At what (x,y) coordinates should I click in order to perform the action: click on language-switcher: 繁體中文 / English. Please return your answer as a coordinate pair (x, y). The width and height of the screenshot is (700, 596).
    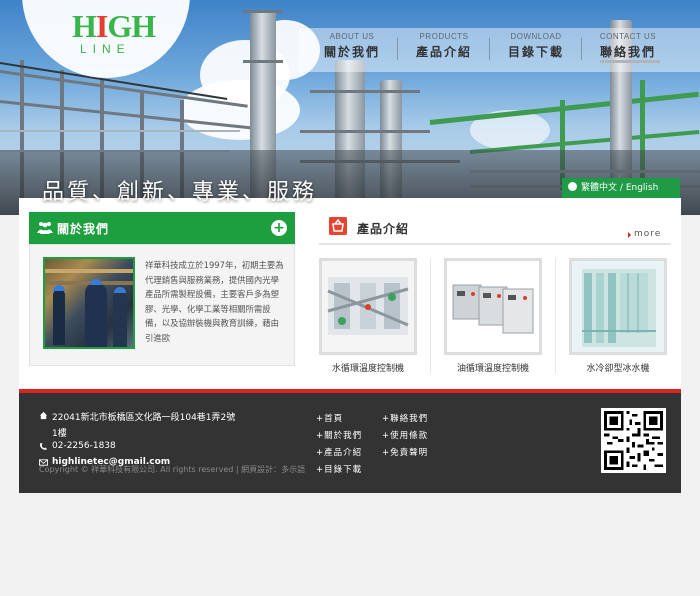
    Looking at the image, I should click on (621, 188).